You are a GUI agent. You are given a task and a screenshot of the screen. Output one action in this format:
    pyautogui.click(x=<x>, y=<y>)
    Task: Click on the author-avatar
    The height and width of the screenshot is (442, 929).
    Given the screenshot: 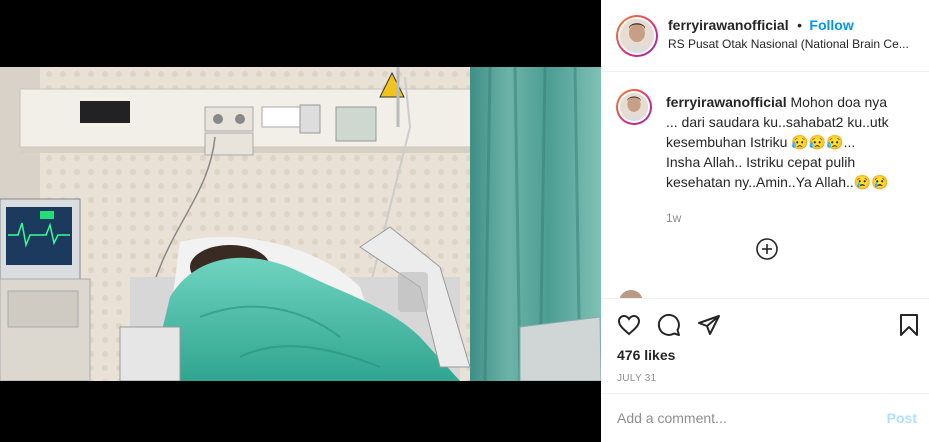 What is the action you would take?
    pyautogui.click(x=637, y=36)
    